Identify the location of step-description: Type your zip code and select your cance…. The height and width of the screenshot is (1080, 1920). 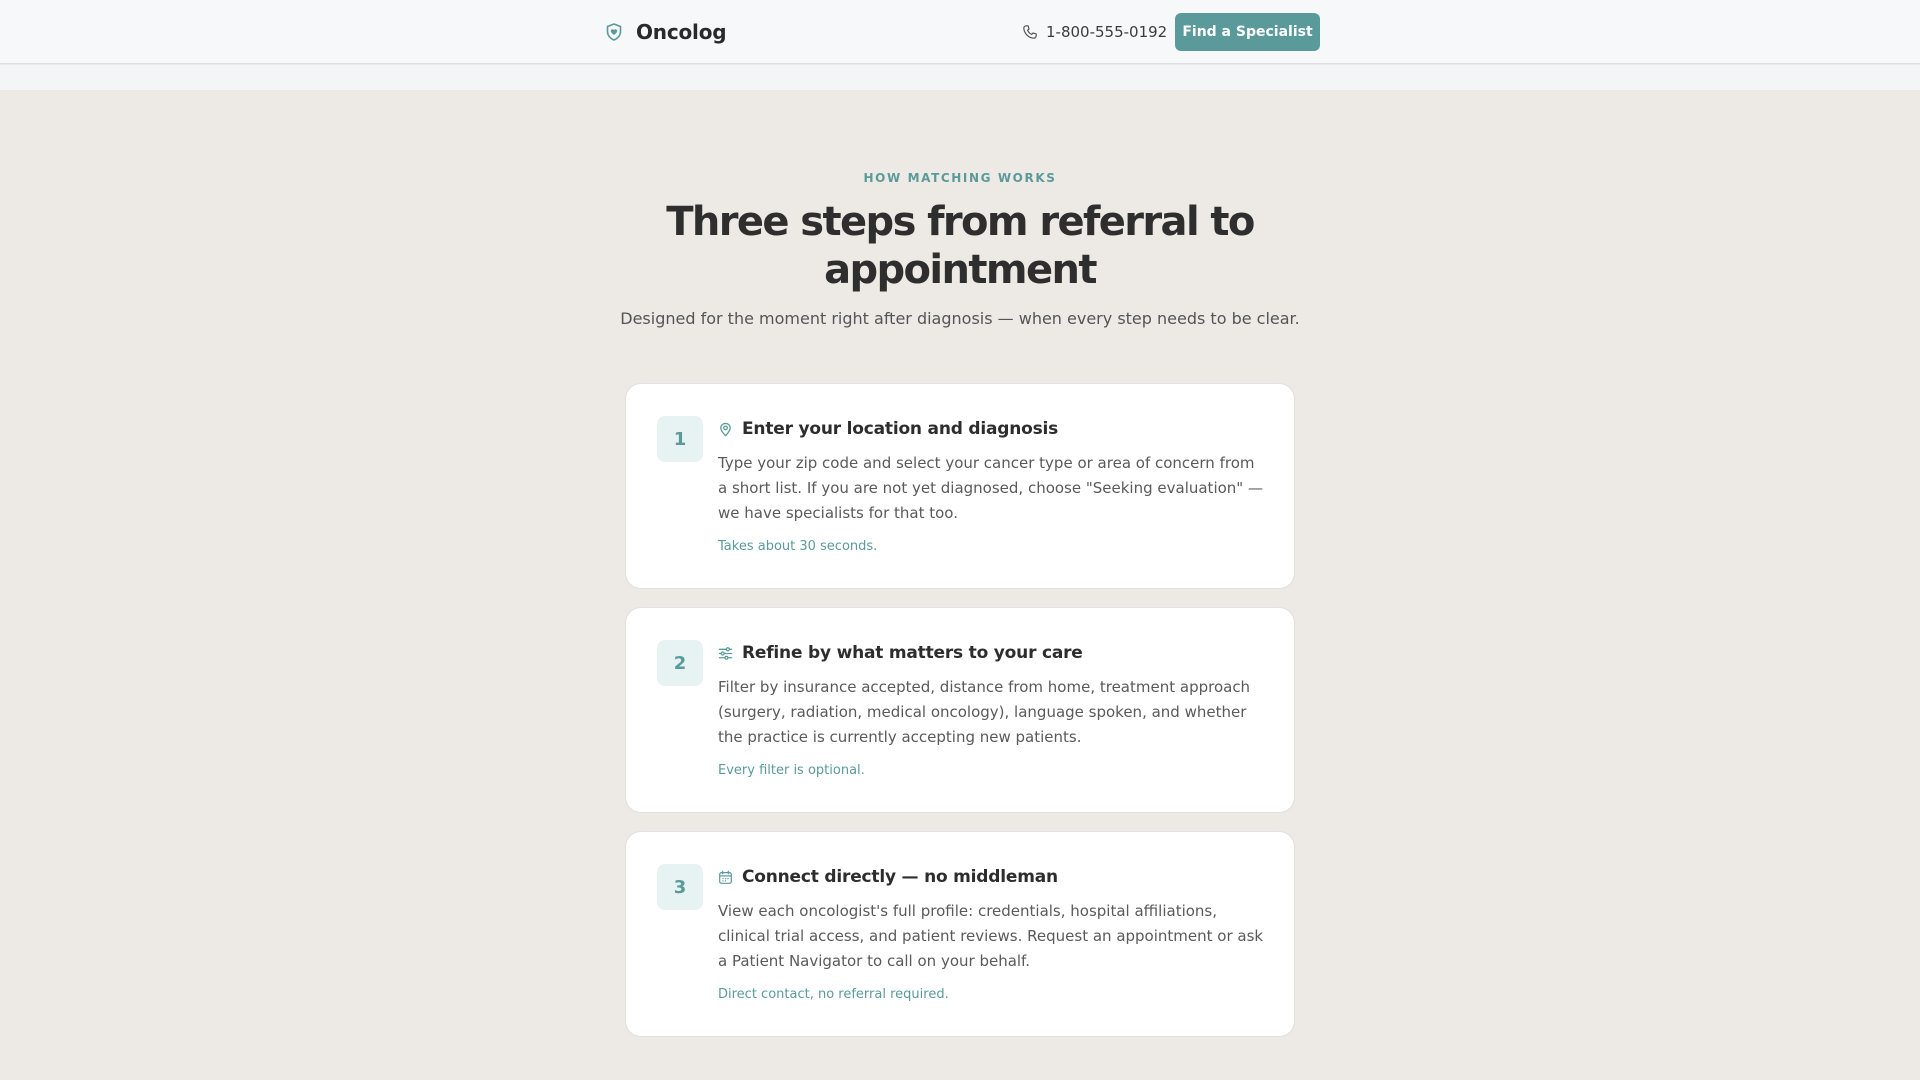
(990, 488).